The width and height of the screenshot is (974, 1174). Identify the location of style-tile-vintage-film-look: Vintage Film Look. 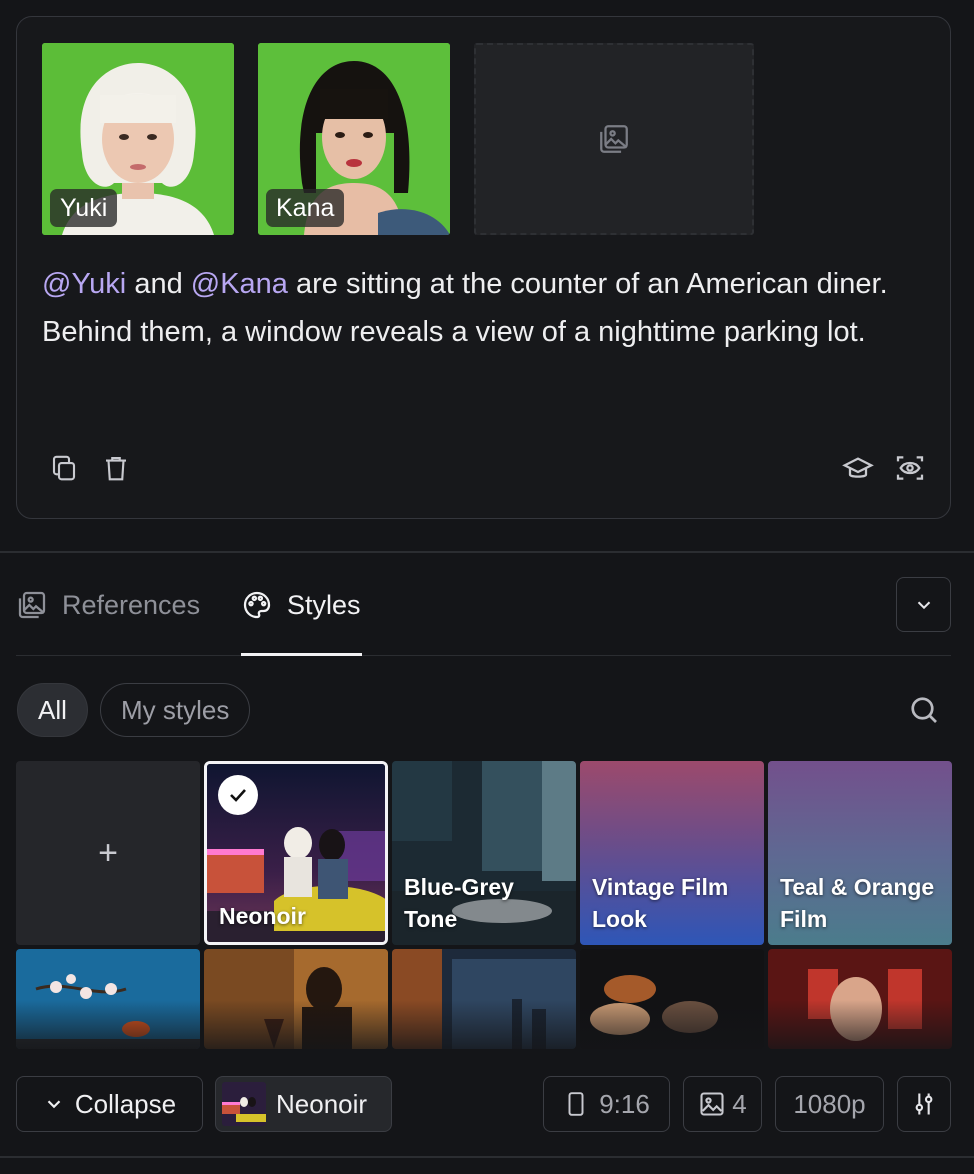
(672, 853).